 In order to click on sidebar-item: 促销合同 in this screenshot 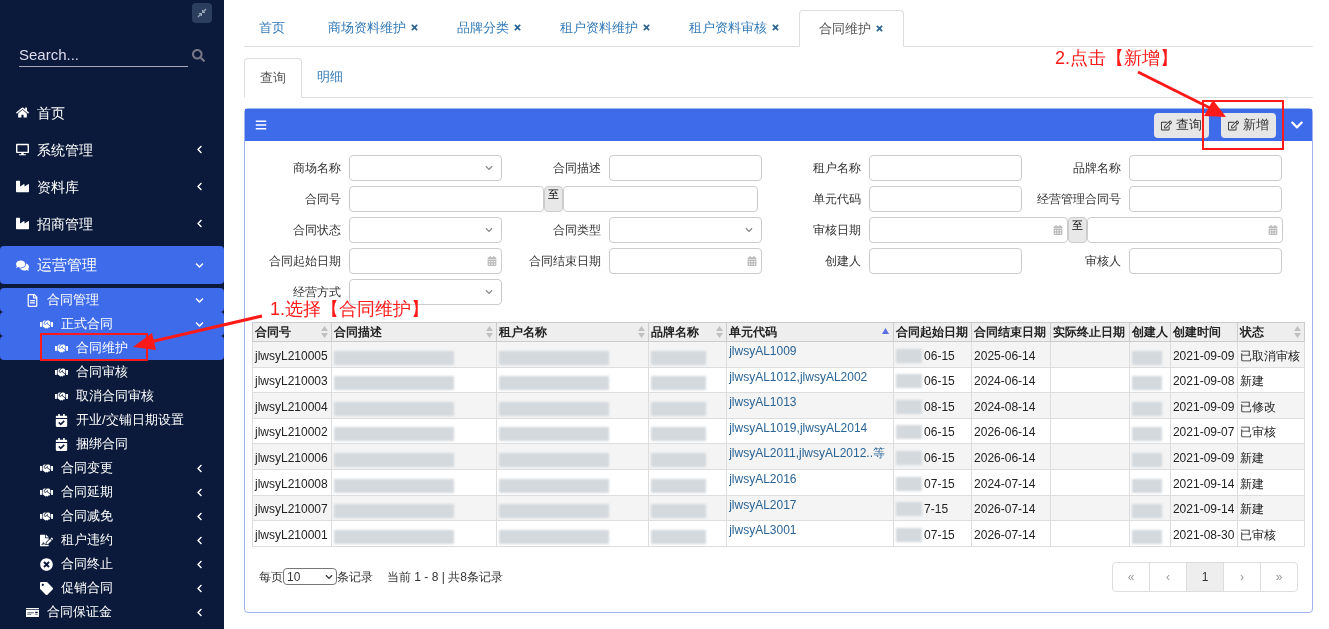, I will do `click(112, 588)`.